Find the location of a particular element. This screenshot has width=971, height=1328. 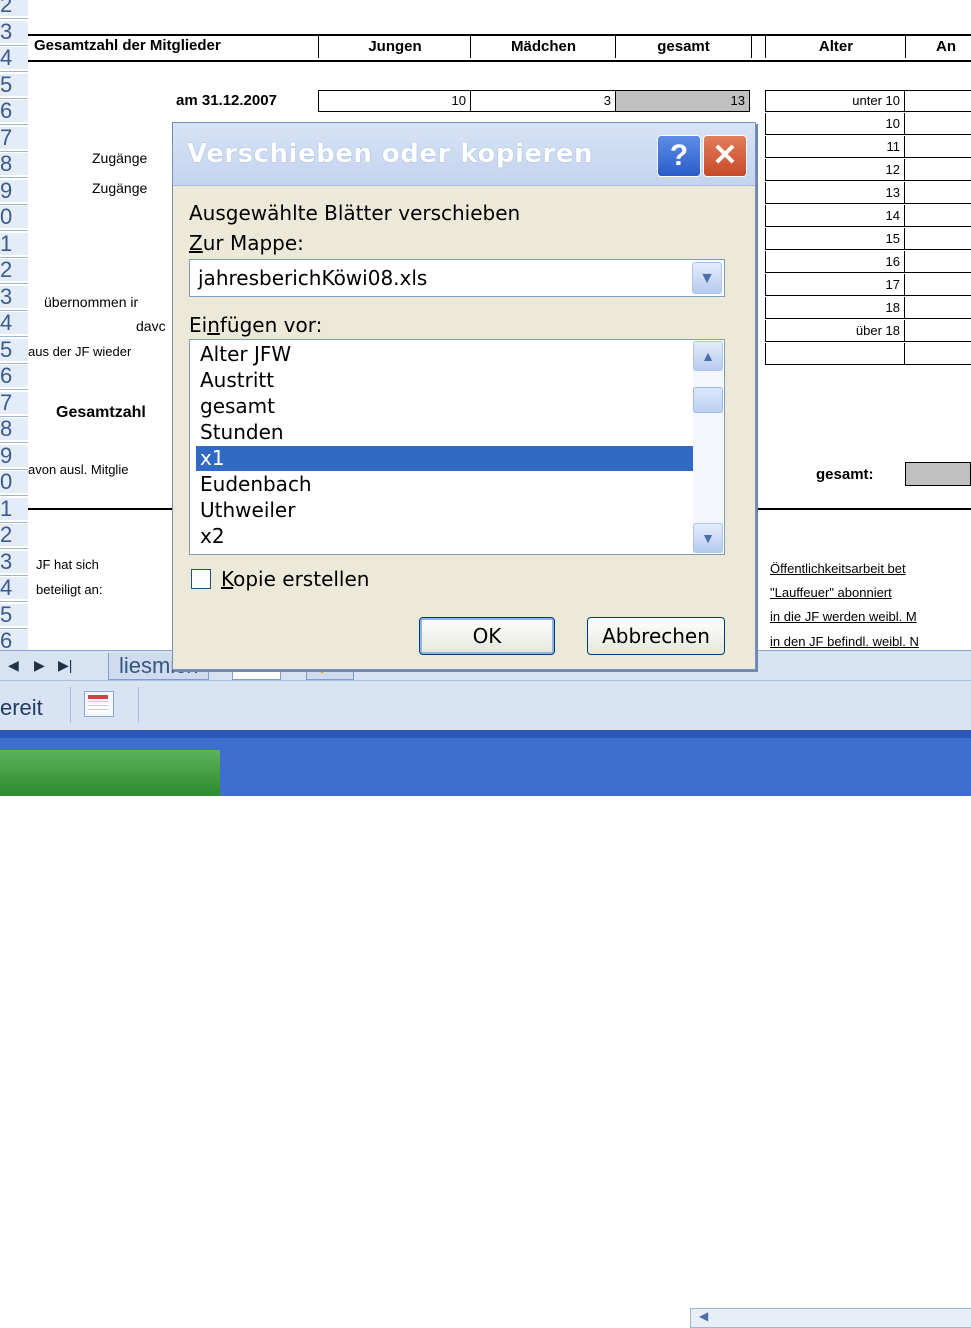

sheet-list-item: Stunden is located at coordinates (445, 432).